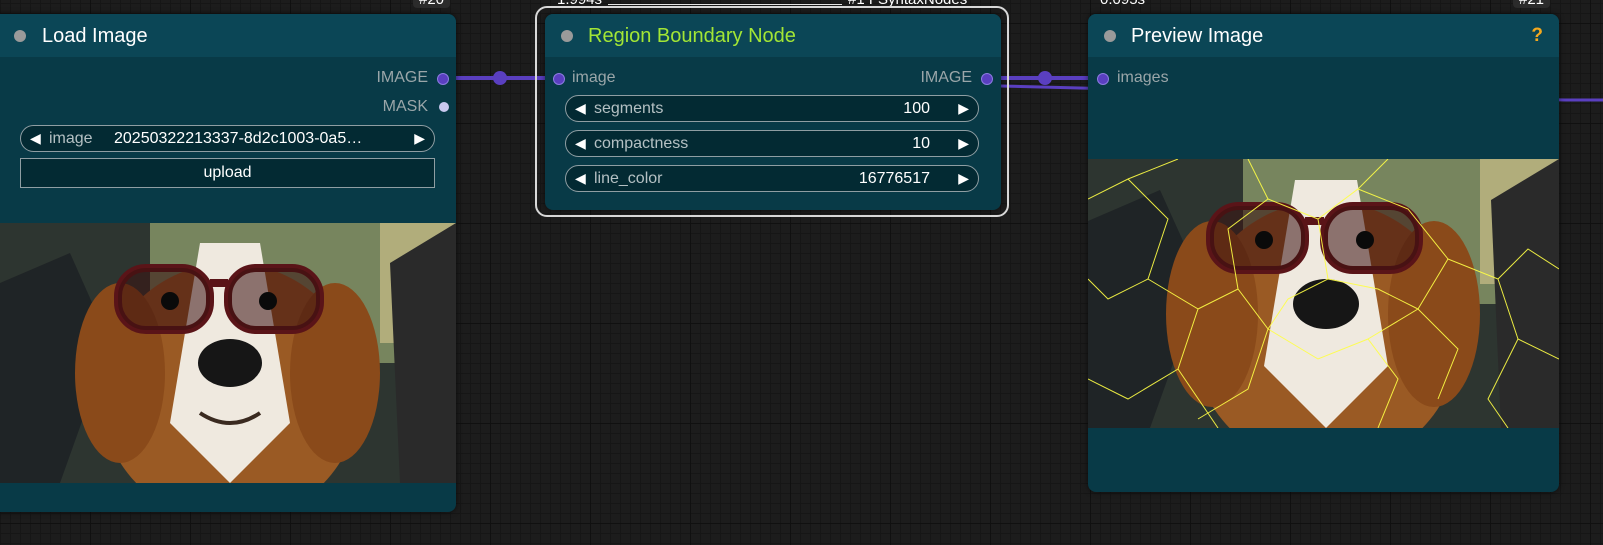  What do you see at coordinates (444, 107) in the screenshot?
I see `output-mask-socket` at bounding box center [444, 107].